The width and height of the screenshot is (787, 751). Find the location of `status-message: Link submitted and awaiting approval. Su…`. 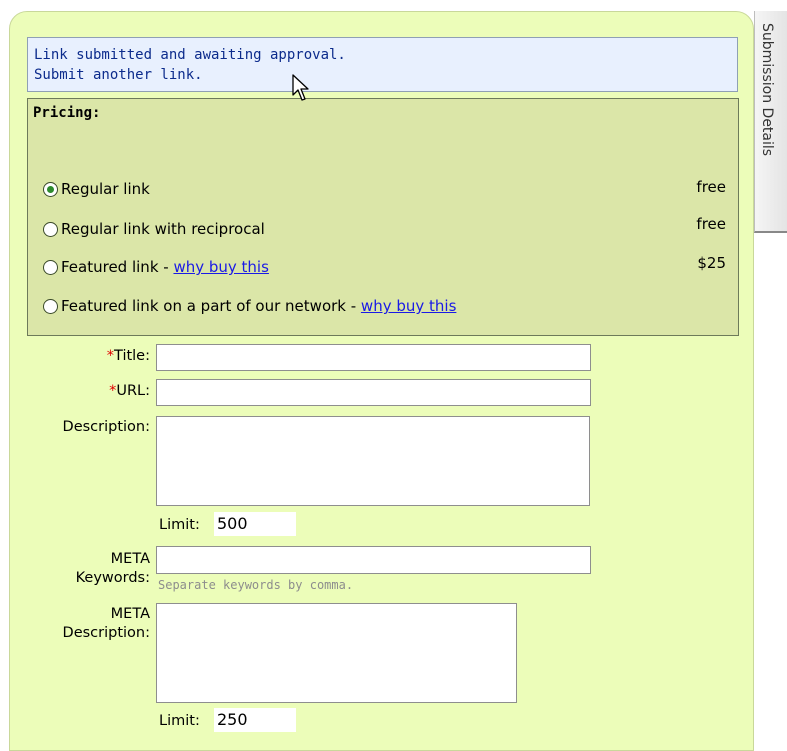

status-message: Link submitted and awaiting approval. Su… is located at coordinates (382, 64).